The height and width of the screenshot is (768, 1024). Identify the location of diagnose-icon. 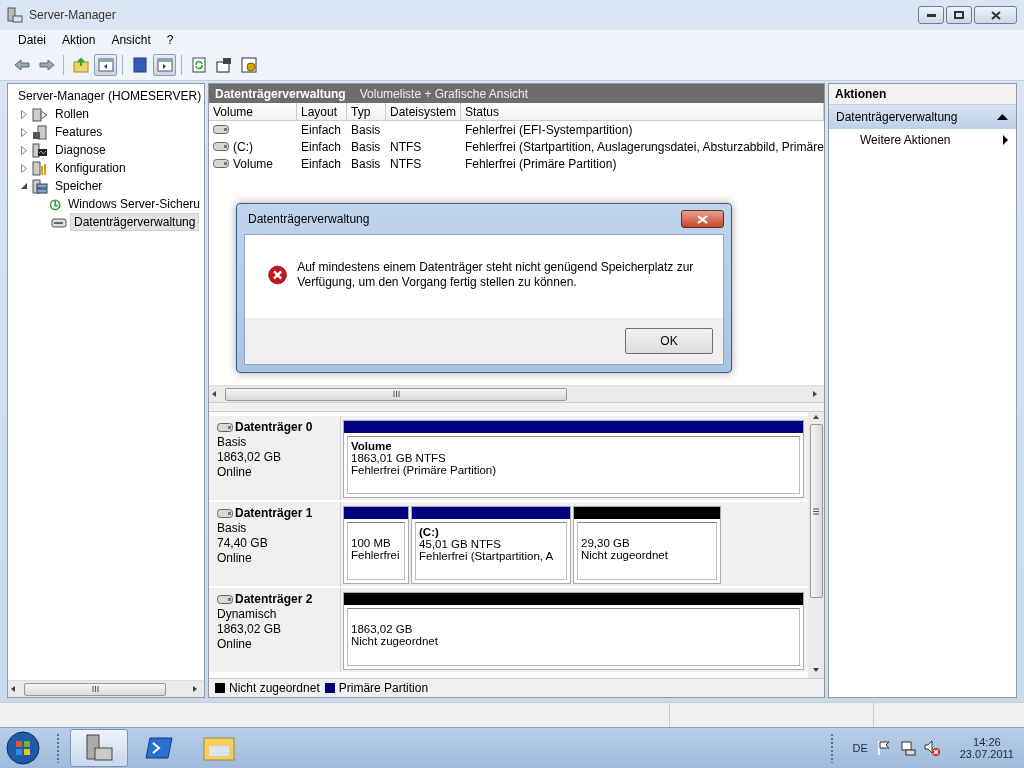
(40, 150).